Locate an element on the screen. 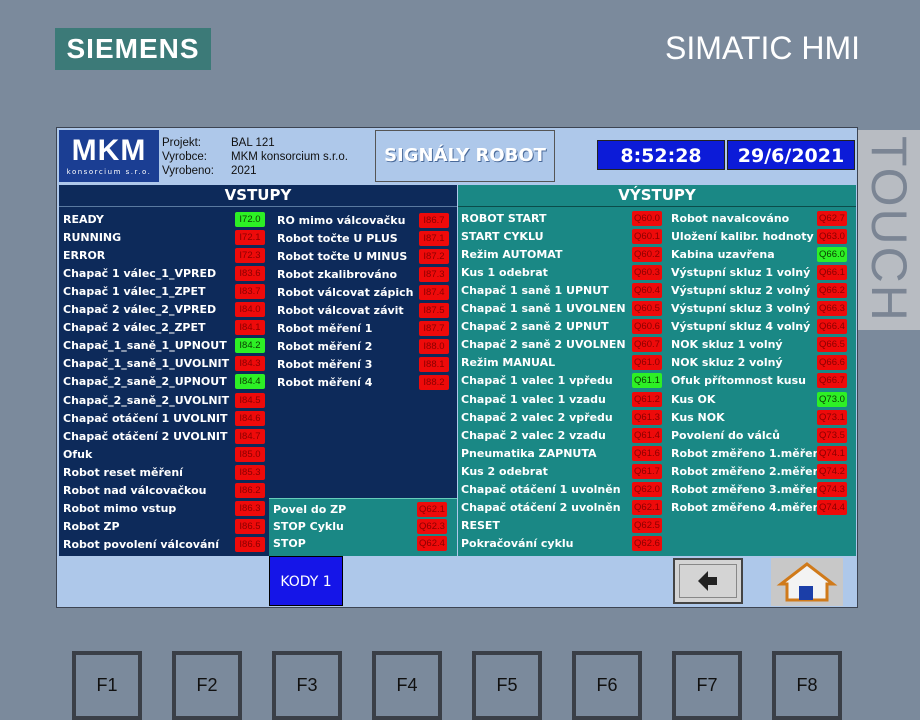 This screenshot has width=920, height=720. project-value: BAL 121 is located at coordinates (253, 143).